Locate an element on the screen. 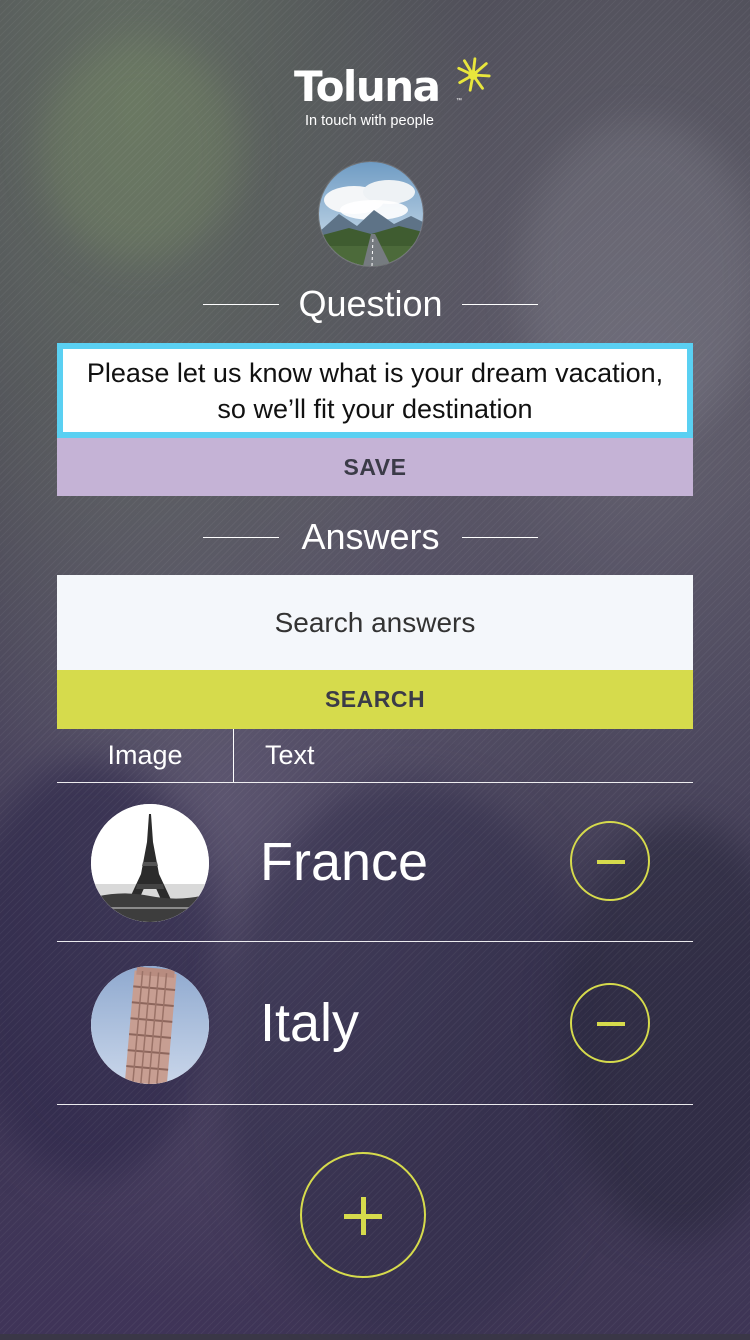 This screenshot has height=1340, width=750. answer-row-france: France is located at coordinates (375, 862).